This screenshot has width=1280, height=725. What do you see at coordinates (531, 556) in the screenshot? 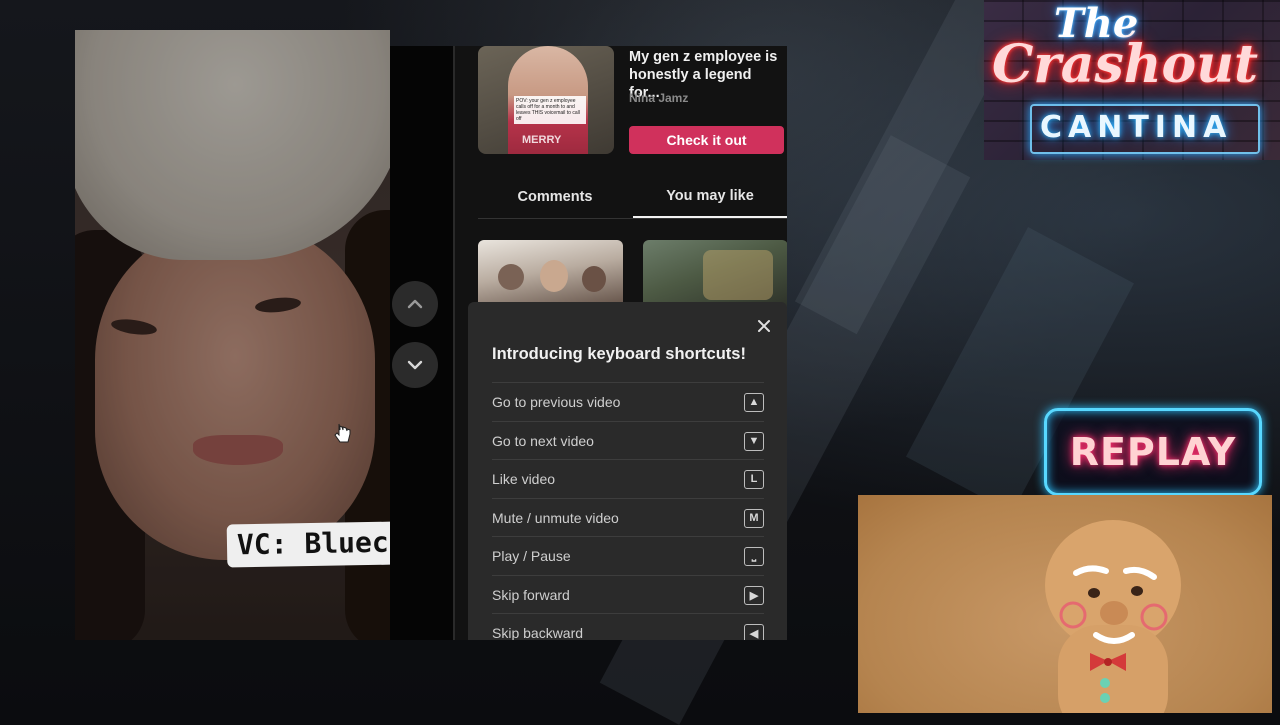
I see `shortcut-label: Play / Pause` at bounding box center [531, 556].